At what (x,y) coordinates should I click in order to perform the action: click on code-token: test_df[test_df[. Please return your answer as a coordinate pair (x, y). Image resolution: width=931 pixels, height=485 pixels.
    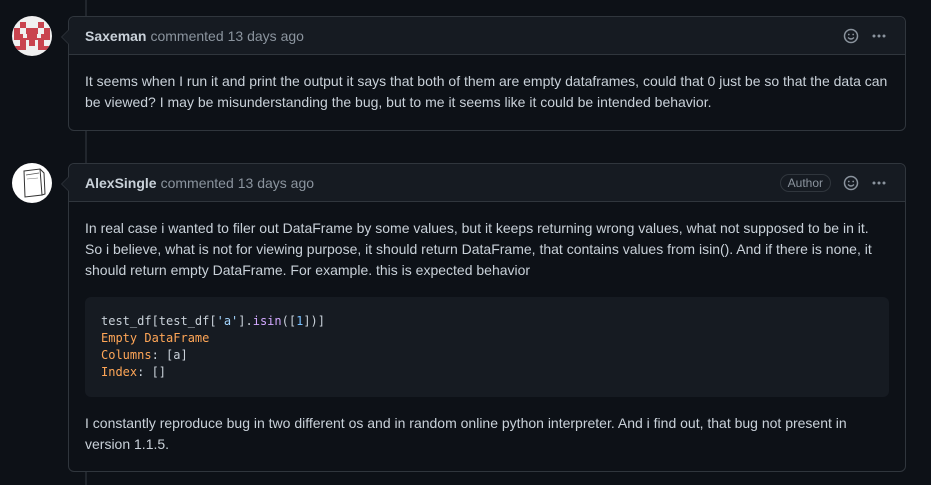
    Looking at the image, I should click on (159, 321).